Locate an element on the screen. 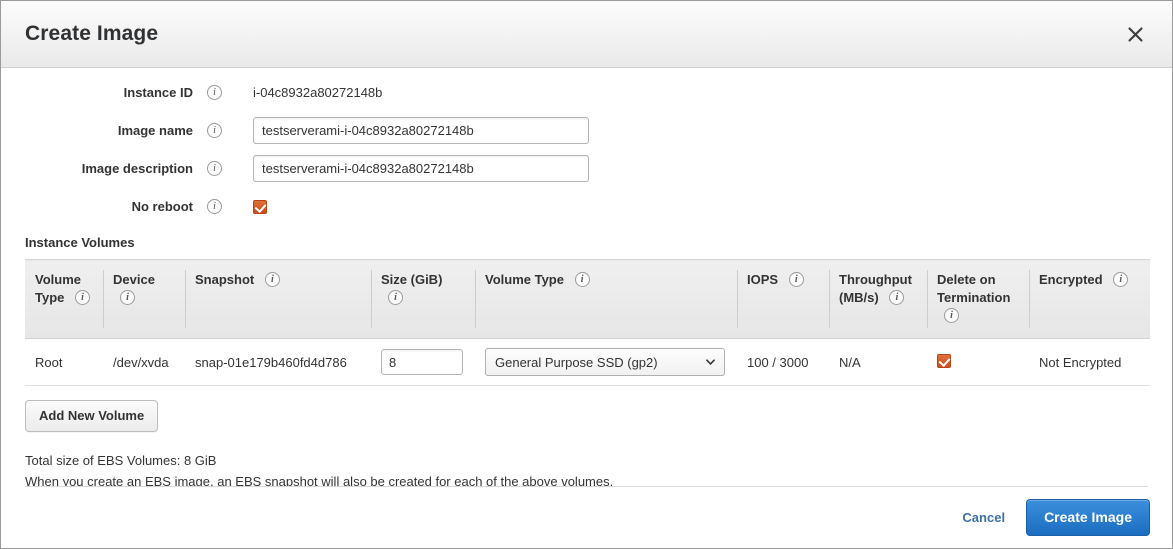 This screenshot has height=549, width=1173. volume-size-input is located at coordinates (422, 362).